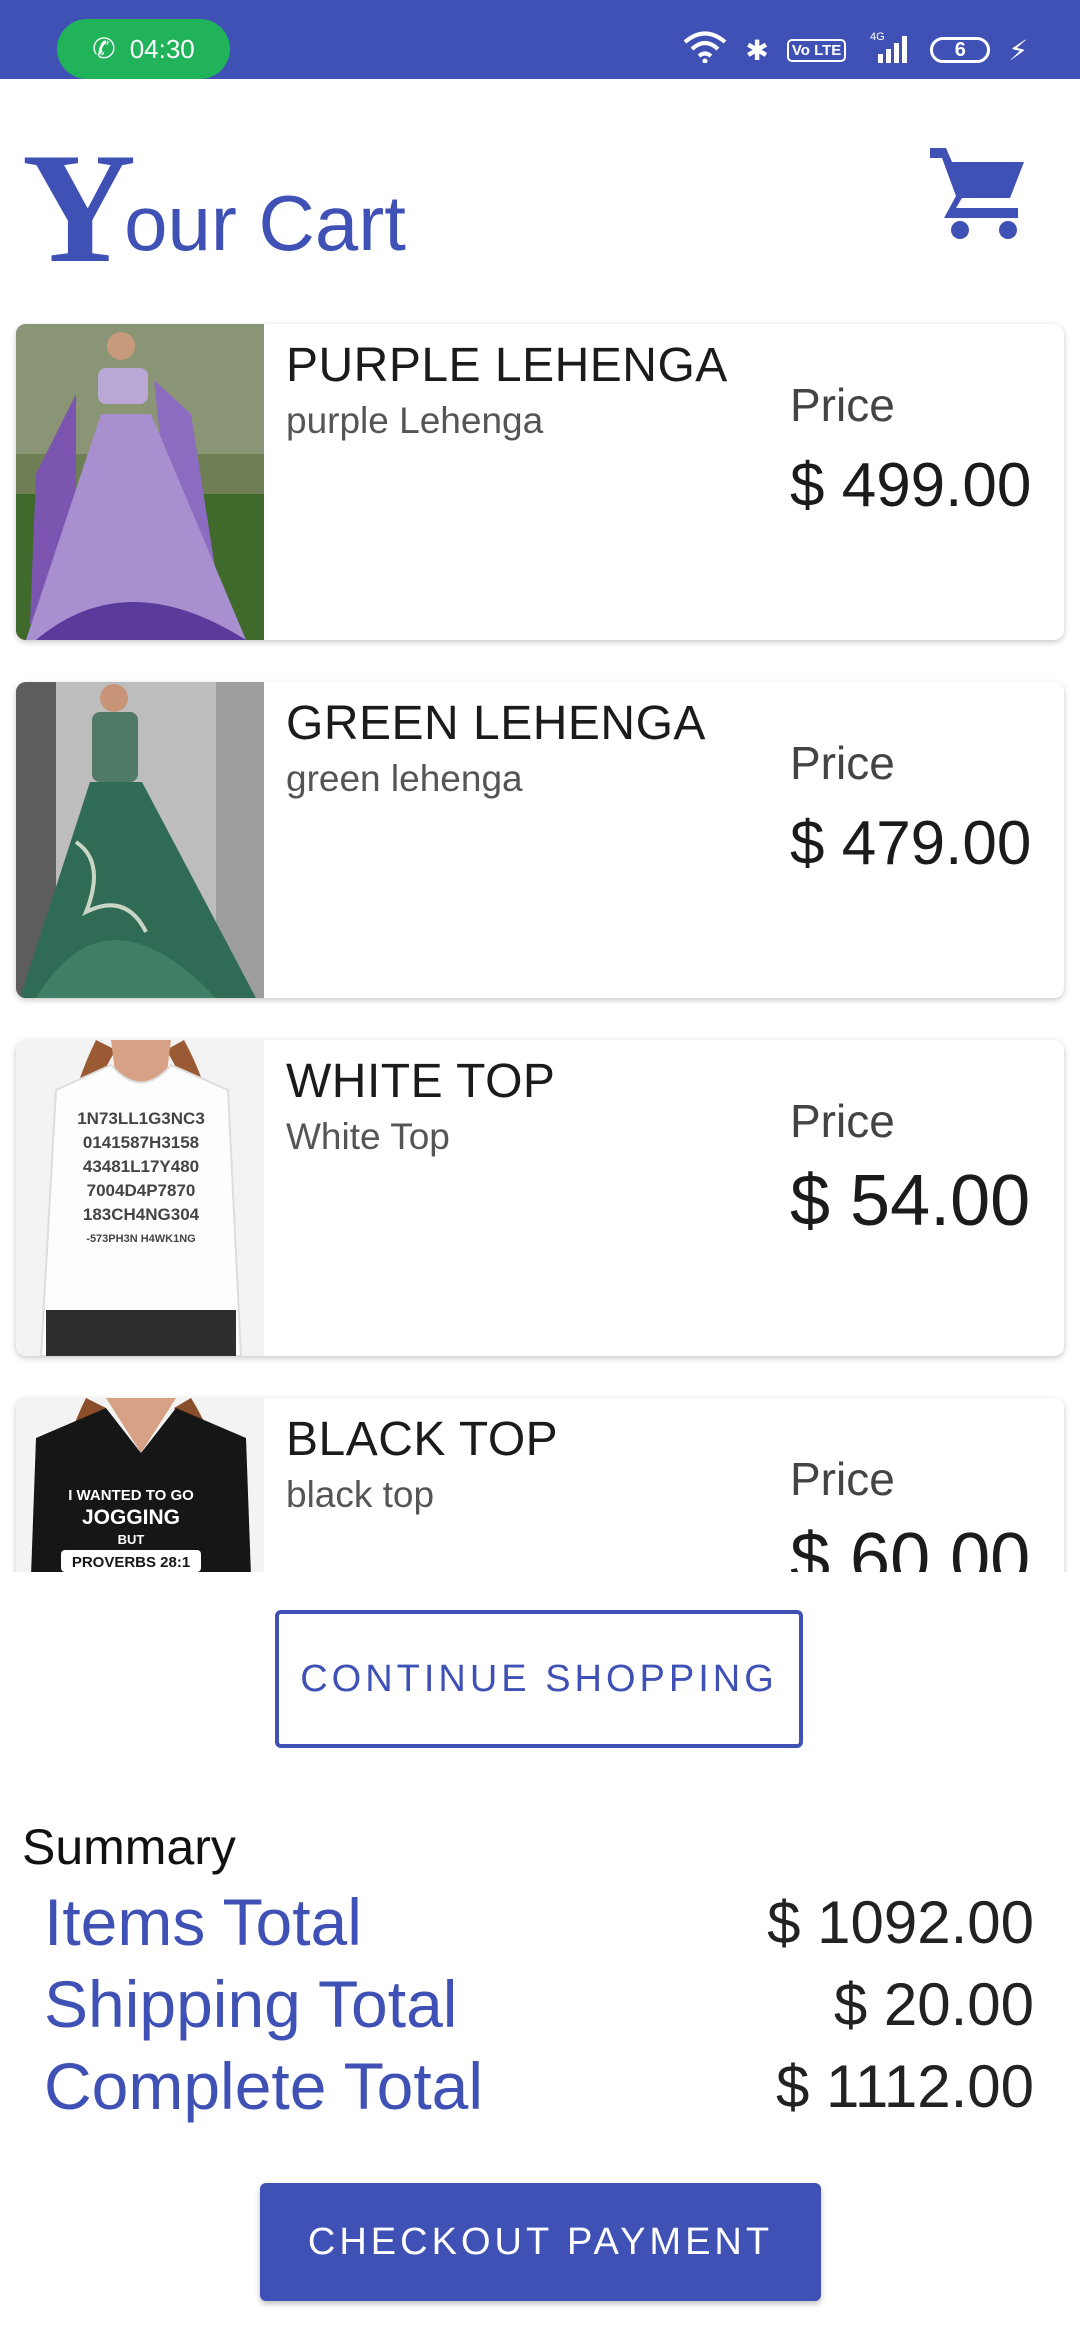 This screenshot has width=1080, height=2340. Describe the element at coordinates (131, 1539) in the screenshot. I see `shirt-print-line: BUT` at that location.